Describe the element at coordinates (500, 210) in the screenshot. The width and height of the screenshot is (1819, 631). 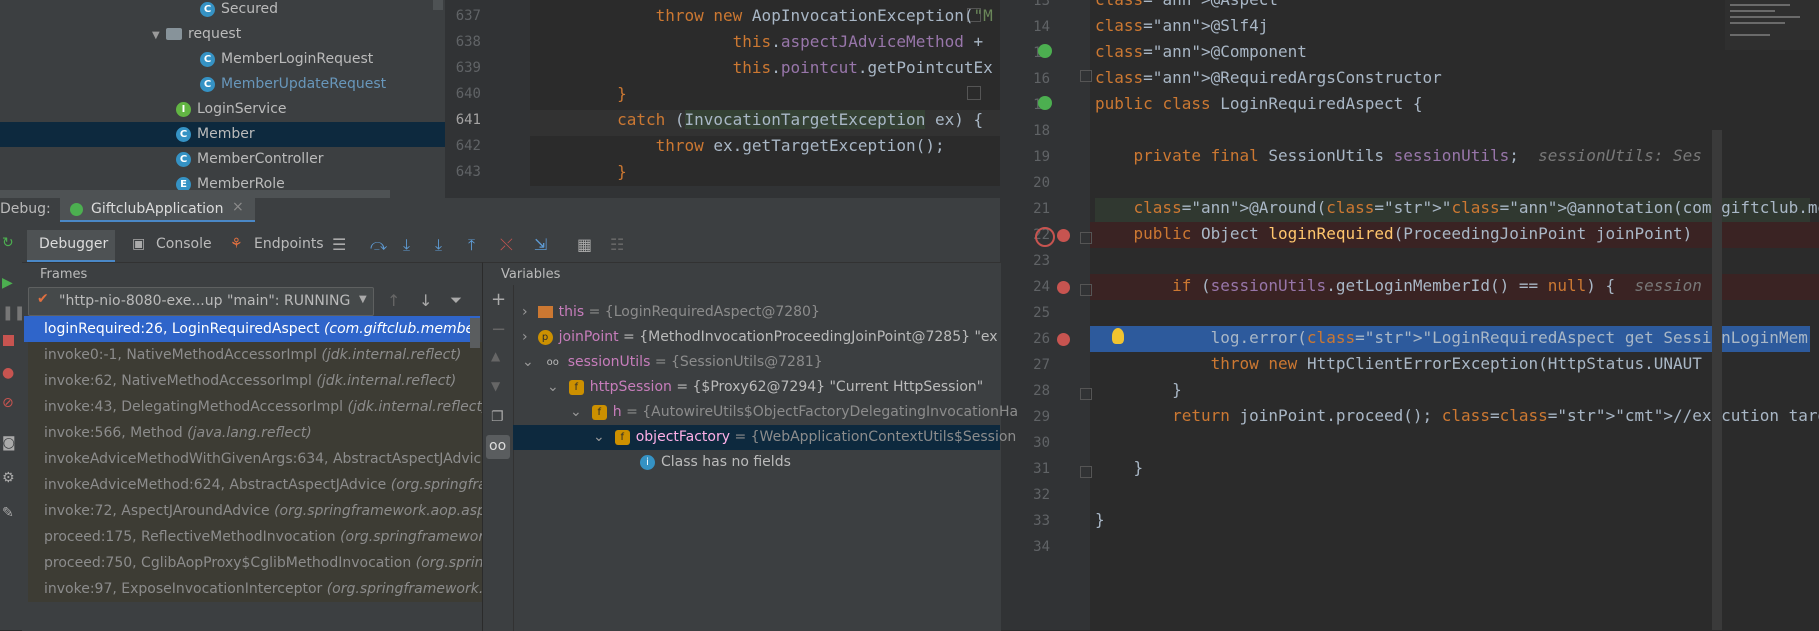
I see `debug-tab-bar: Debug: GiftclubApplication ×` at that location.